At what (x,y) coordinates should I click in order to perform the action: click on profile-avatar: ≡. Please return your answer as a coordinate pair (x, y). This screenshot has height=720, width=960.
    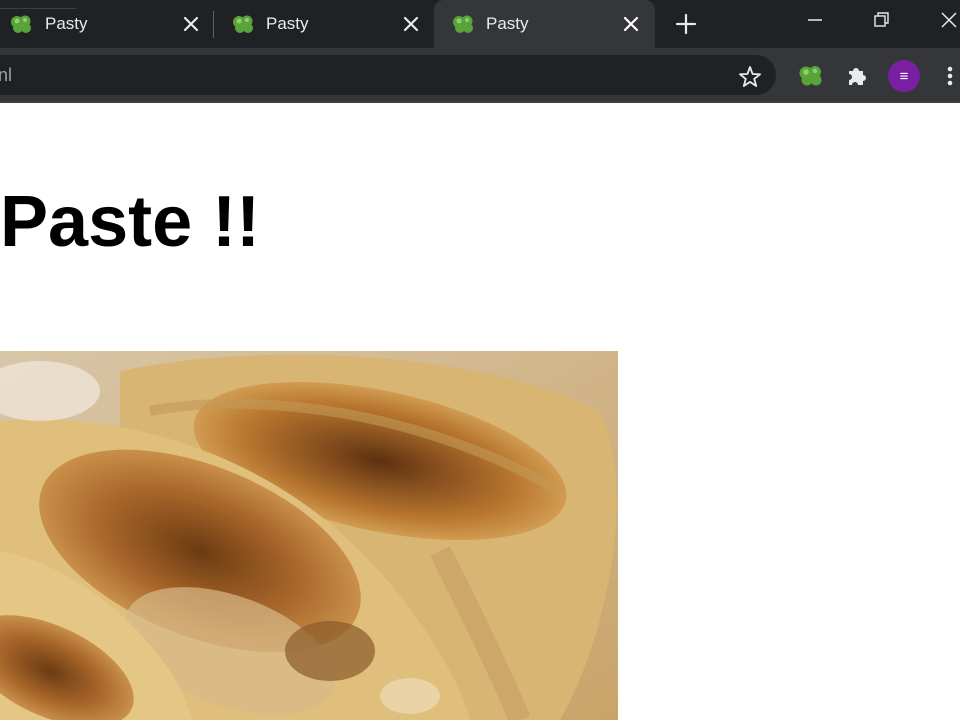
    Looking at the image, I should click on (904, 76).